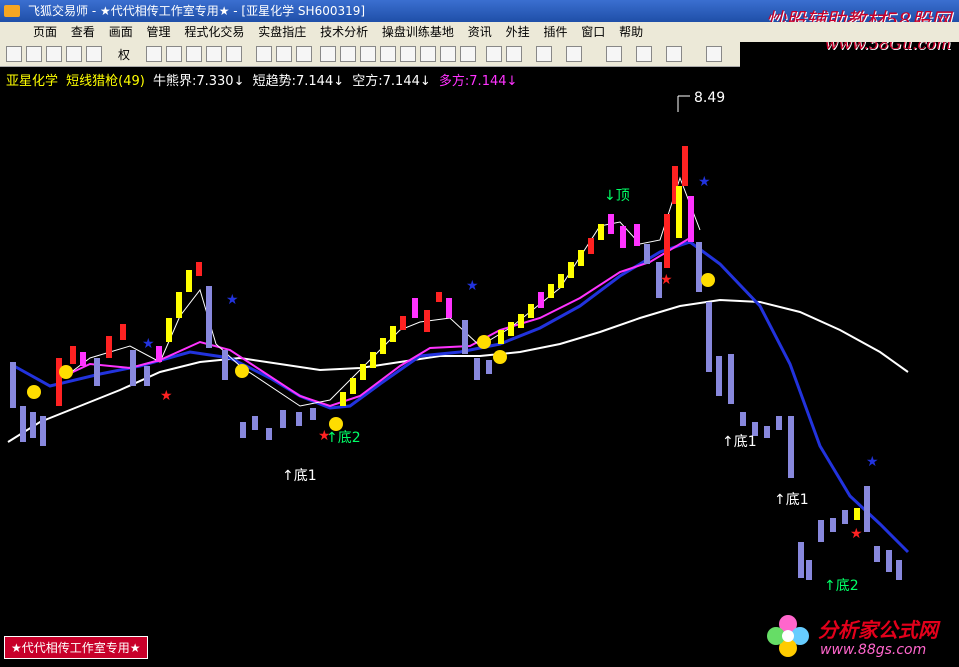 This screenshot has width=959, height=667. What do you see at coordinates (574, 54) in the screenshot?
I see `bars-2-icon` at bounding box center [574, 54].